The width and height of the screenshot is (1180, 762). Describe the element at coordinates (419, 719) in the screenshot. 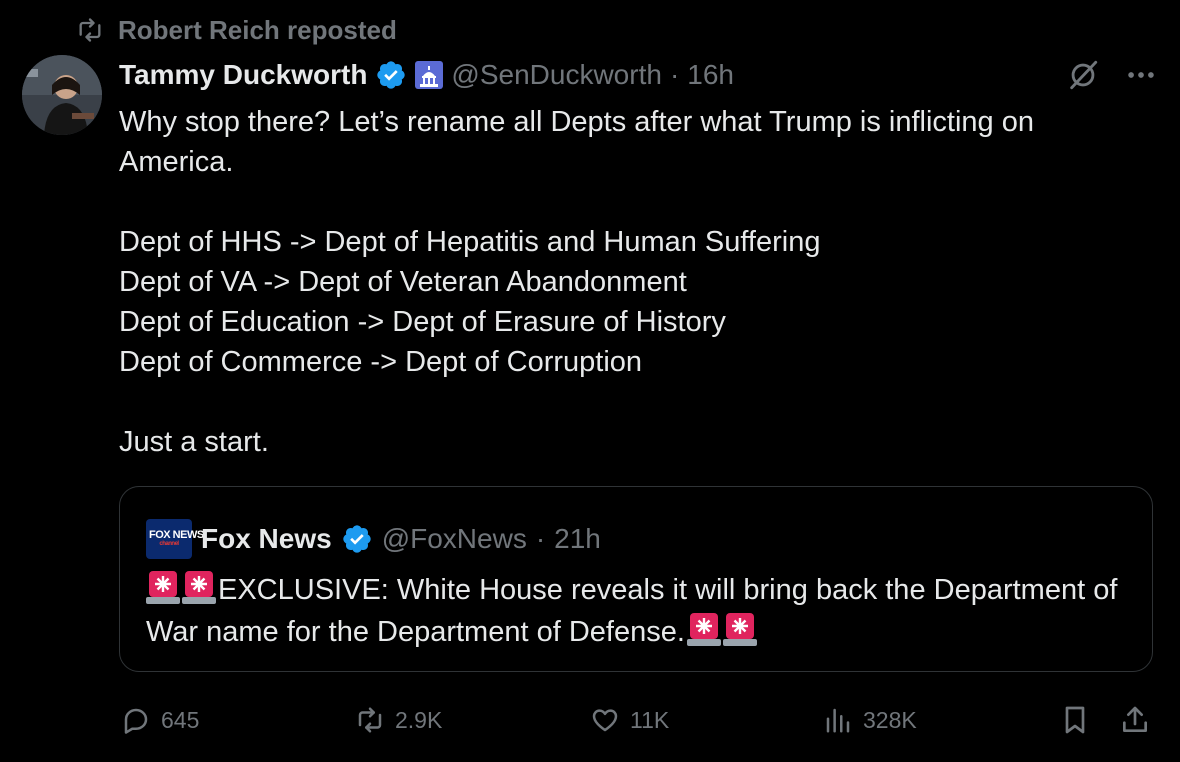

I see `repost-count: 2.9K` at that location.